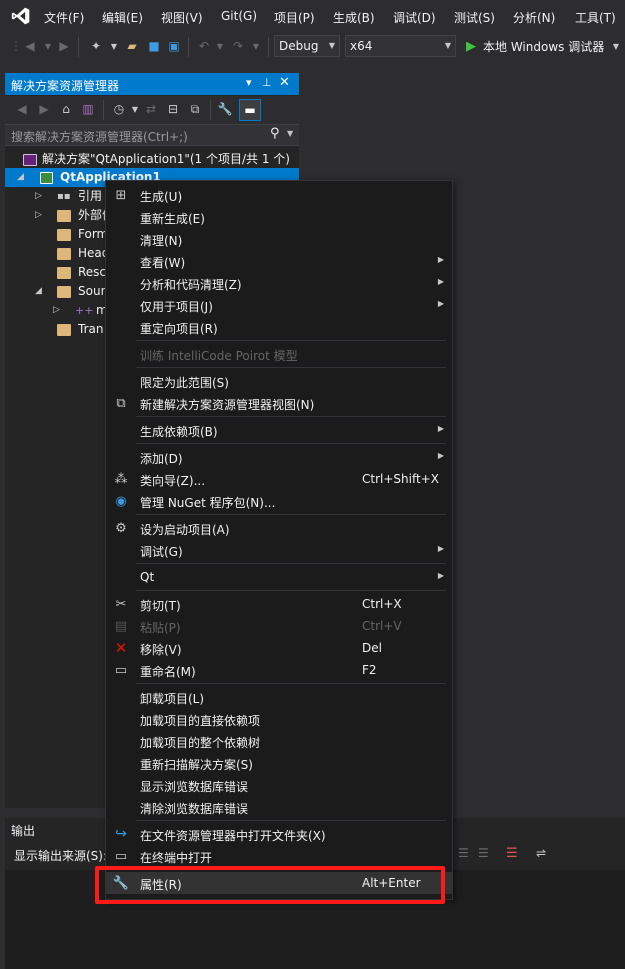  What do you see at coordinates (194, 809) in the screenshot?
I see `menu-item-label: 清除浏览数据库错误` at bounding box center [194, 809].